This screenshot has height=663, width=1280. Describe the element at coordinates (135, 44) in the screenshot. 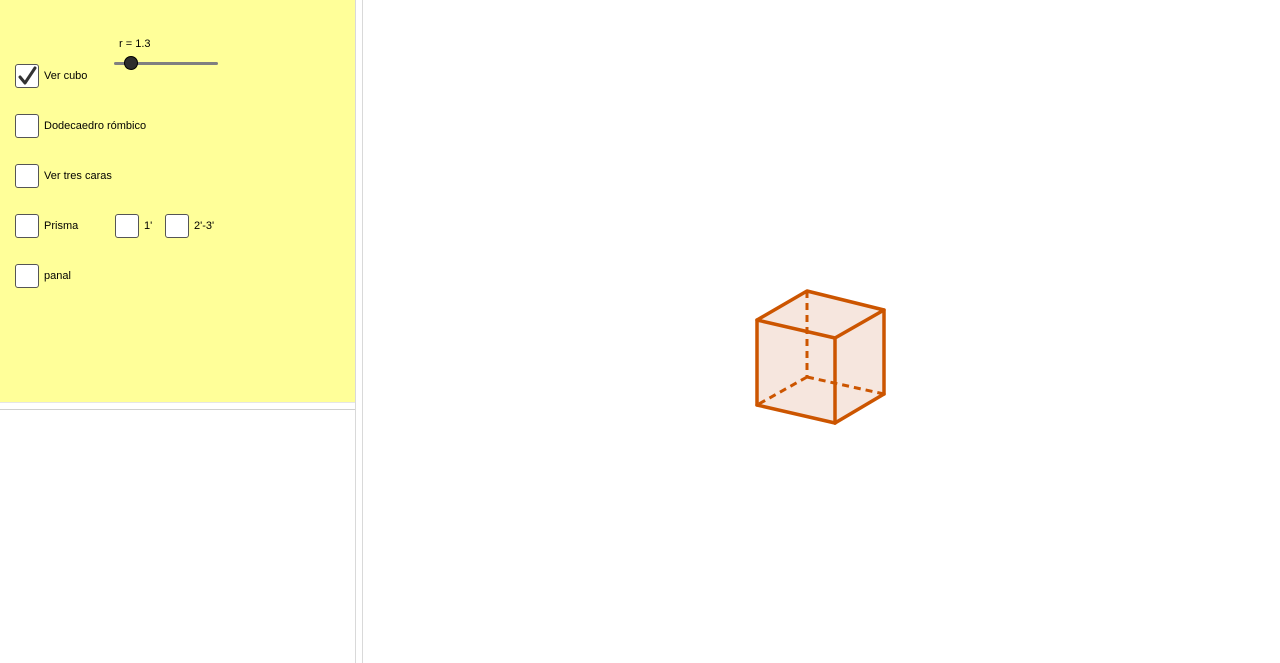

I see `slider-label: r = 1.3` at that location.